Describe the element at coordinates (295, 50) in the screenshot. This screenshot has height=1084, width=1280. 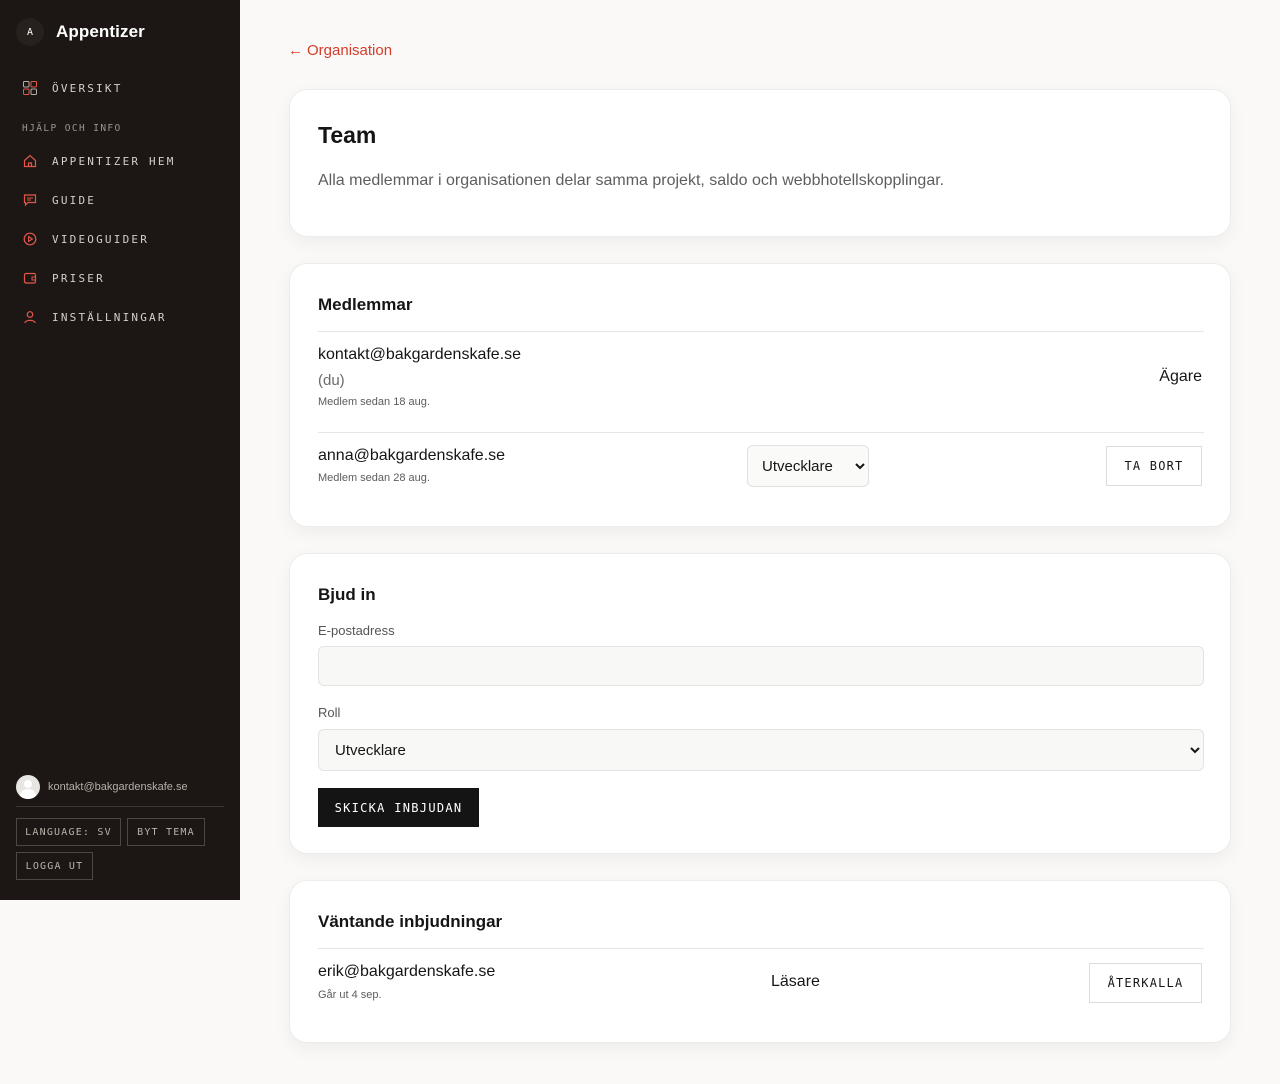
I see `arrow-left-icon: ←` at that location.